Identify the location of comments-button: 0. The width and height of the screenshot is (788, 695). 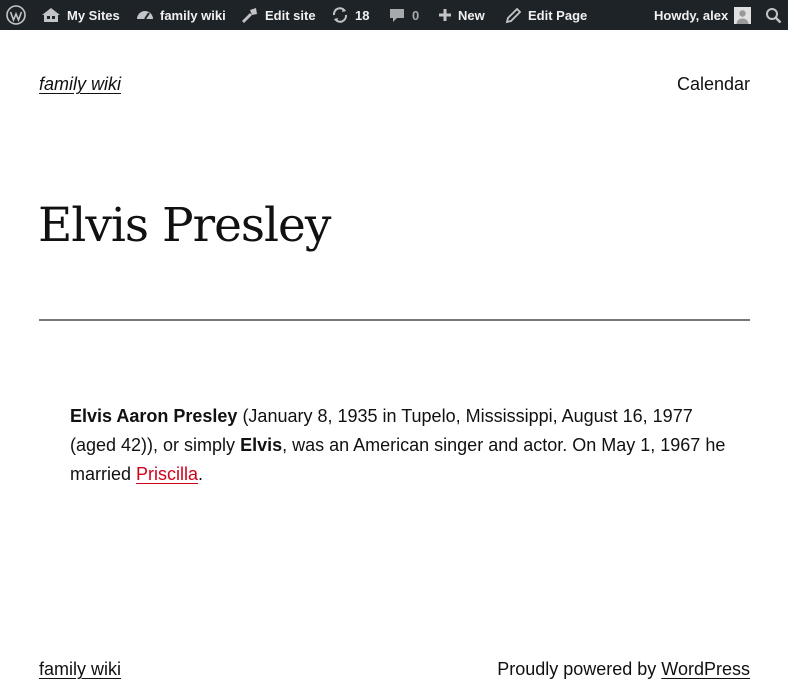
(403, 15).